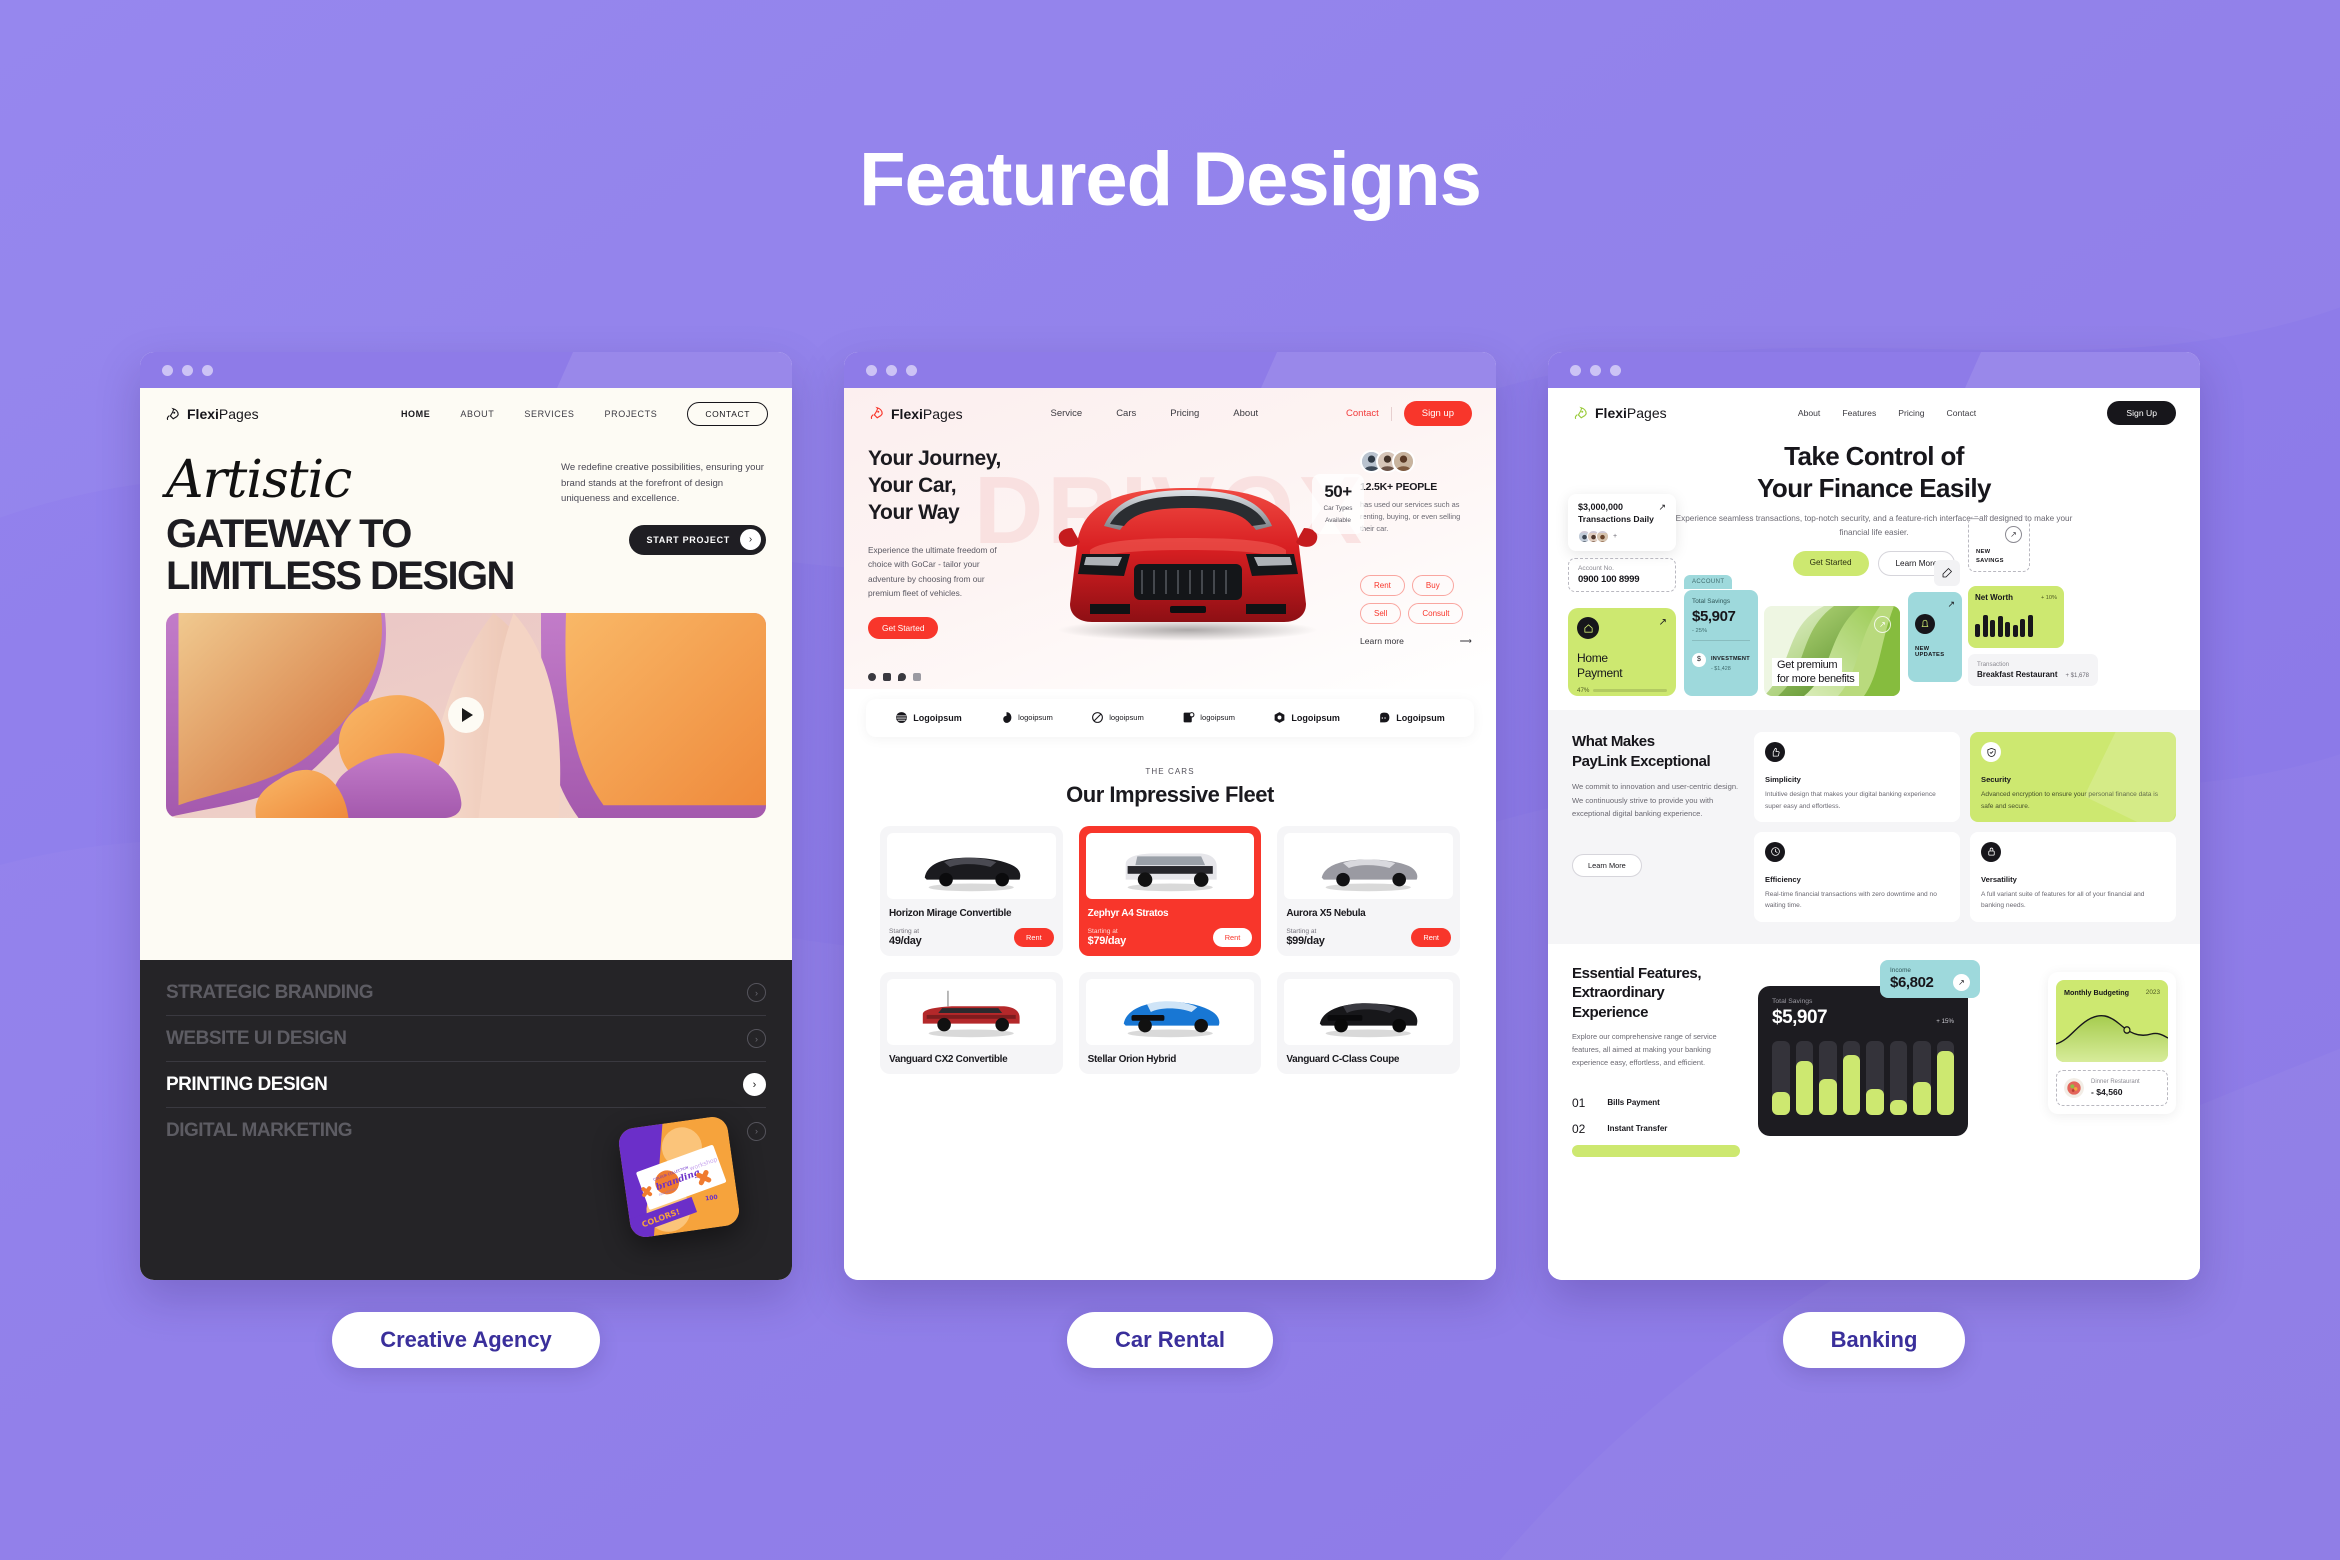 The height and width of the screenshot is (1560, 2340). What do you see at coordinates (1368, 1023) in the screenshot?
I see `site2-car-card: Vanguard C-Class Coupe` at bounding box center [1368, 1023].